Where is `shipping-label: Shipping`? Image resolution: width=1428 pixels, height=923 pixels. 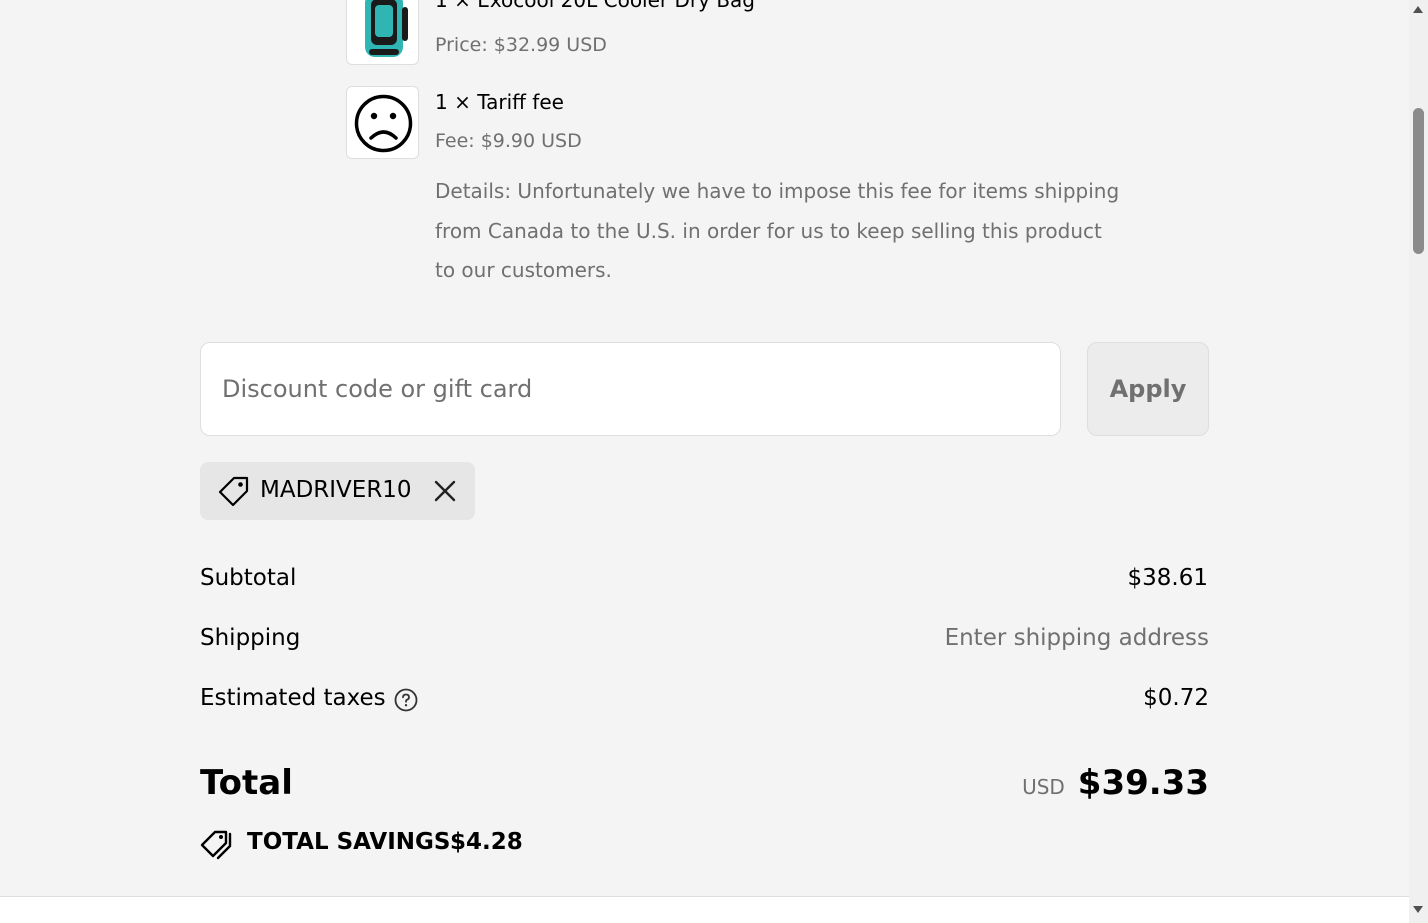
shipping-label: Shipping is located at coordinates (250, 638).